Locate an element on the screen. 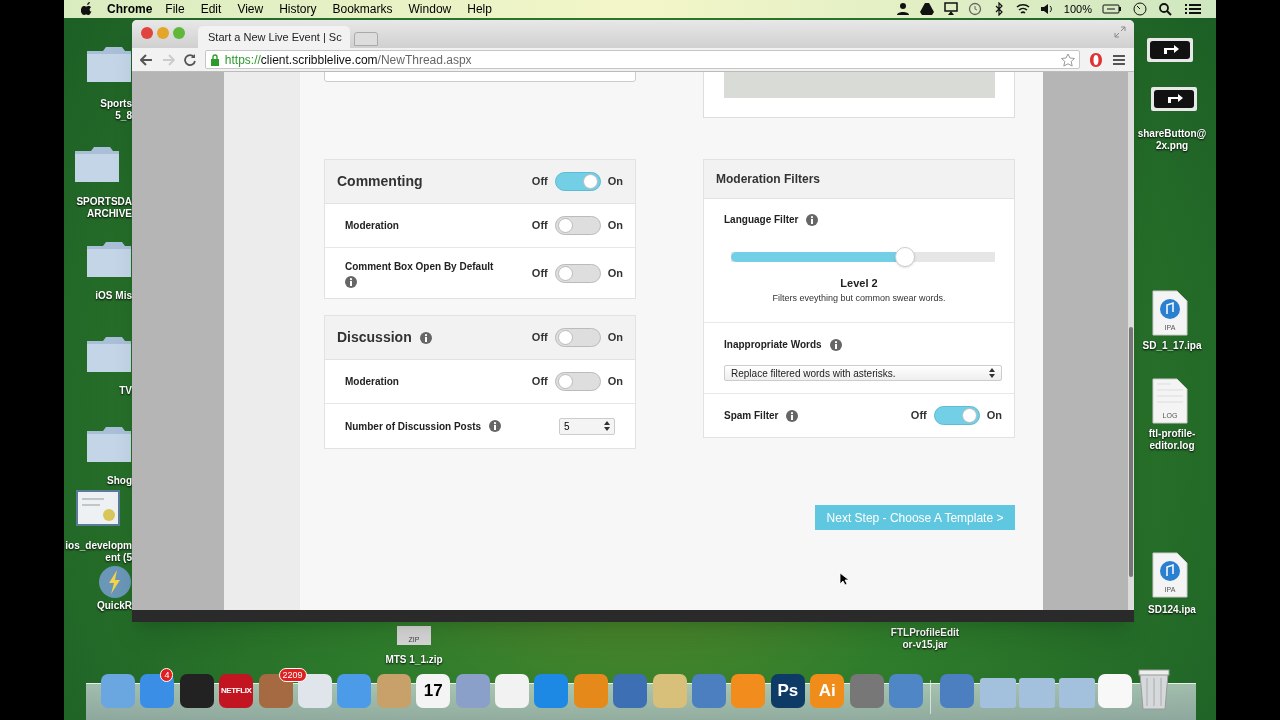  speaker-icon is located at coordinates (1046, 9).